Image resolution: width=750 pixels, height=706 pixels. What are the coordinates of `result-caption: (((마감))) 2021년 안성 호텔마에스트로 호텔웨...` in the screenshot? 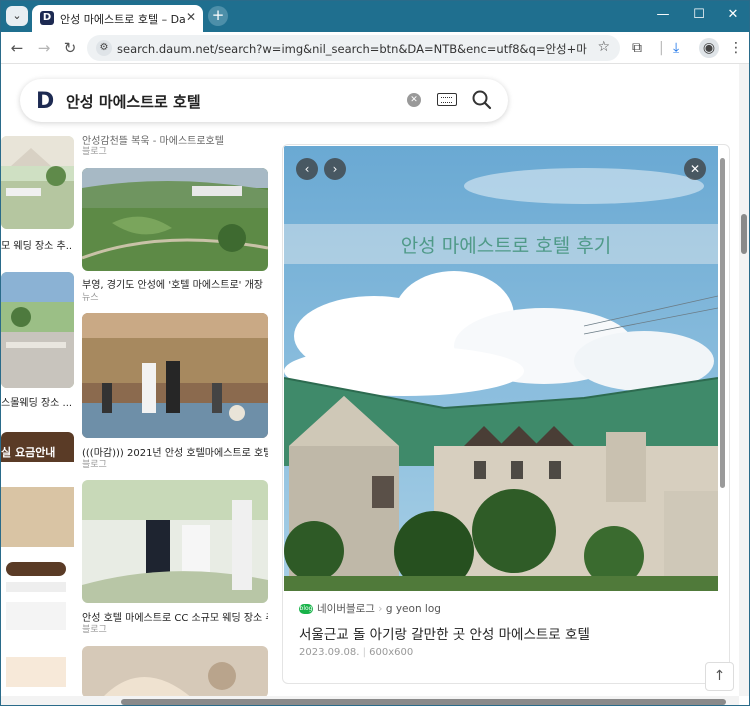 It's located at (175, 451).